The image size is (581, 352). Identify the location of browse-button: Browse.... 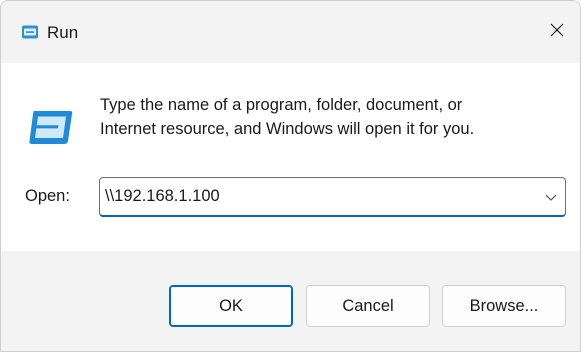
(504, 306).